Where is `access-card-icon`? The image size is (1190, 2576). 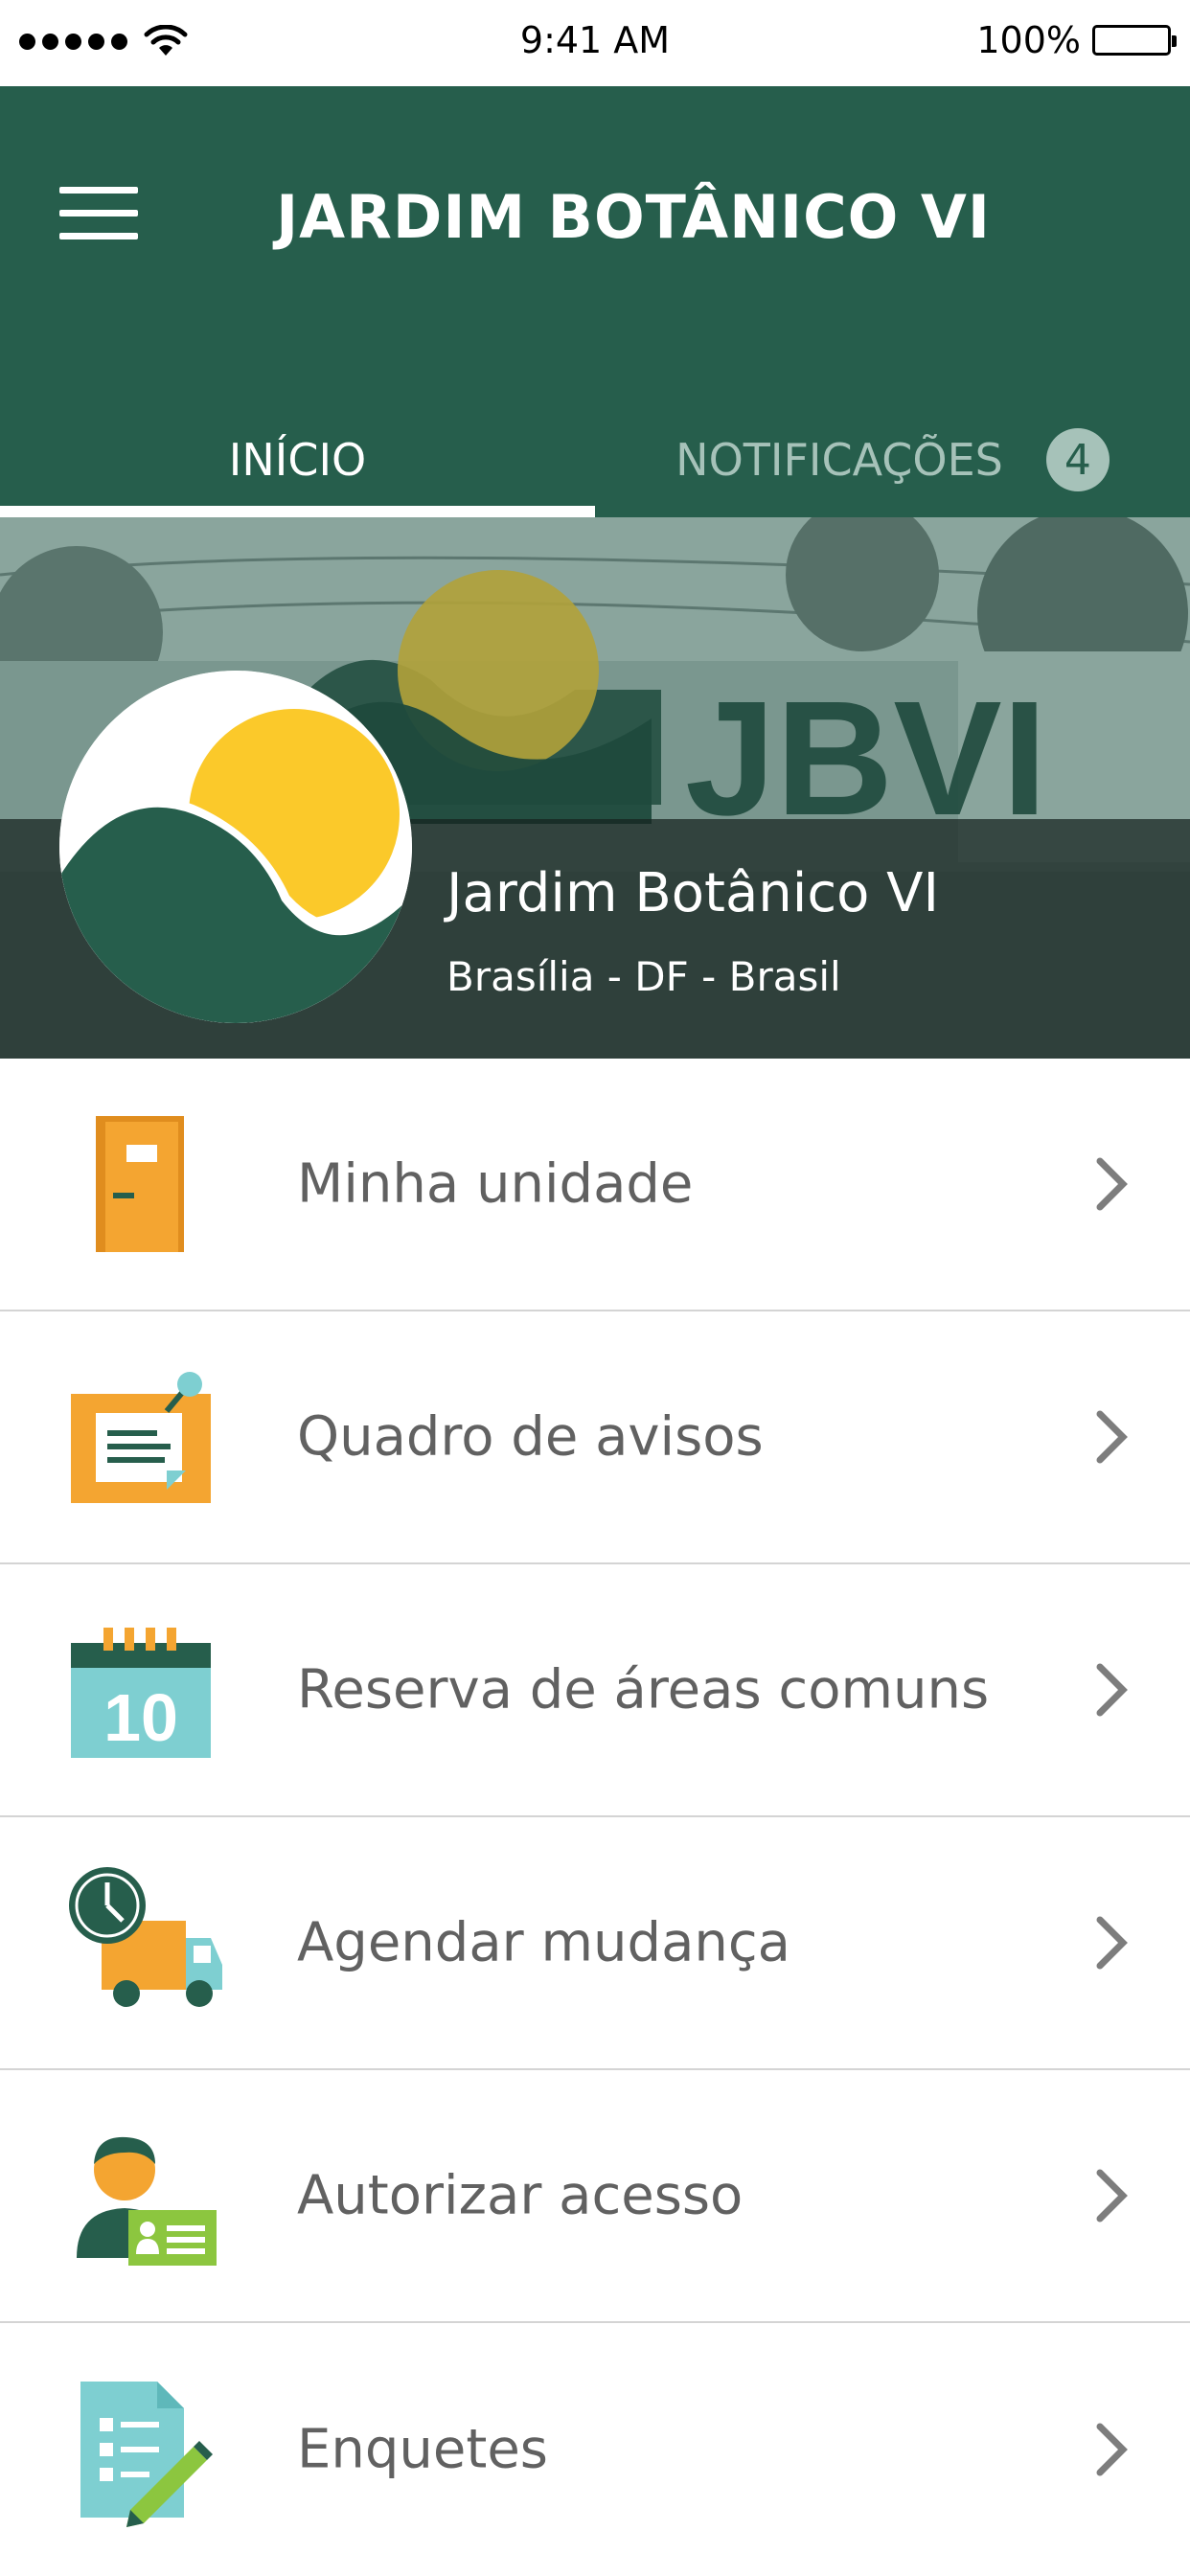 access-card-icon is located at coordinates (147, 2201).